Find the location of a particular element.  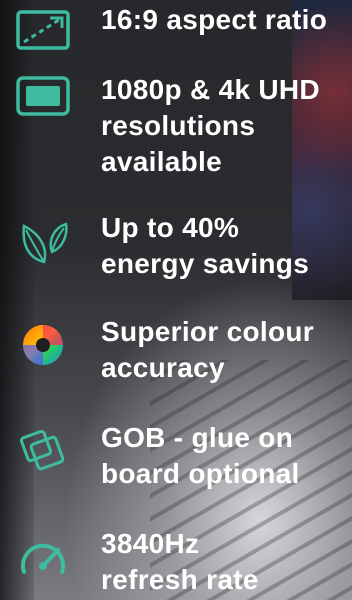

feature-label: GOB - glue on board optional is located at coordinates (200, 455).